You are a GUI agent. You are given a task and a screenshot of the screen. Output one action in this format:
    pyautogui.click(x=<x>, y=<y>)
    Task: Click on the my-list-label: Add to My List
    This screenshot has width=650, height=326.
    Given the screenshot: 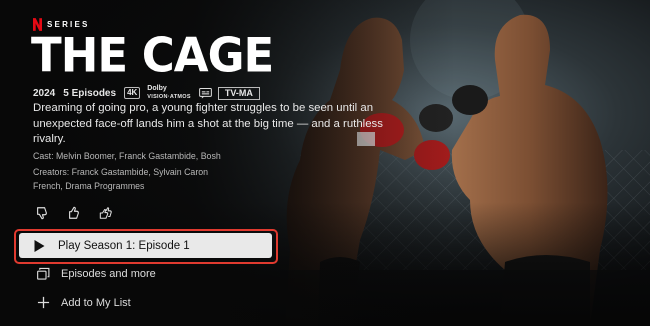 What is the action you would take?
    pyautogui.click(x=96, y=302)
    